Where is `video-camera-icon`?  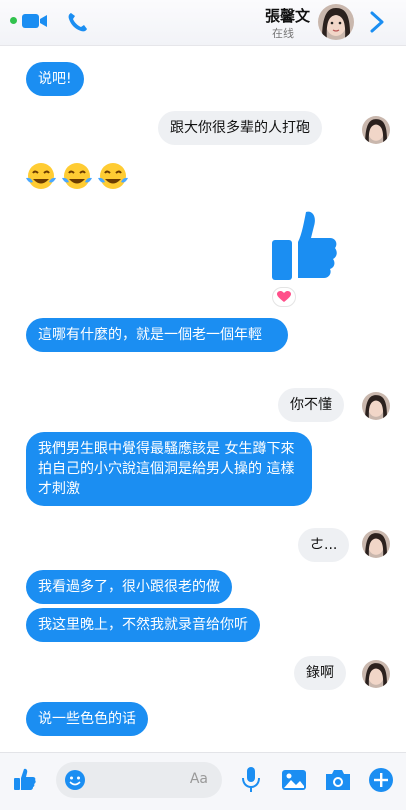 video-camera-icon is located at coordinates (35, 21).